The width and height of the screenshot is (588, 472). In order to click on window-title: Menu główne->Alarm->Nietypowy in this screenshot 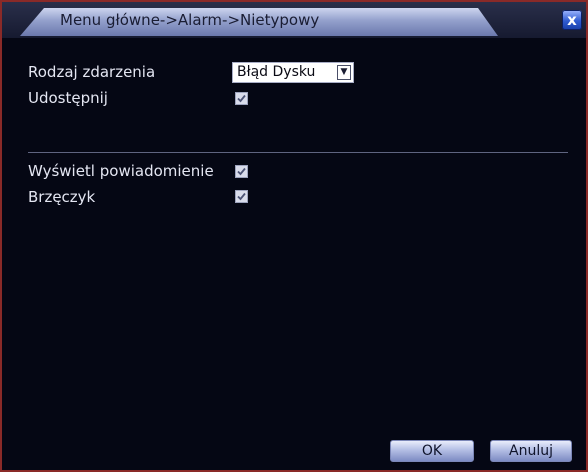, I will do `click(190, 20)`.